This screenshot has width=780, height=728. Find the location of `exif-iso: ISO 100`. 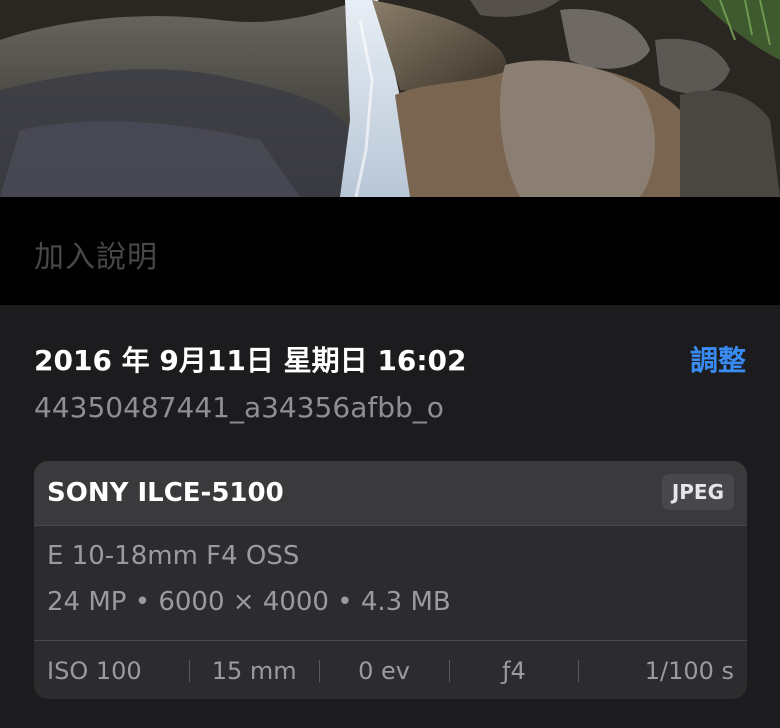

exif-iso: ISO 100 is located at coordinates (94, 670).